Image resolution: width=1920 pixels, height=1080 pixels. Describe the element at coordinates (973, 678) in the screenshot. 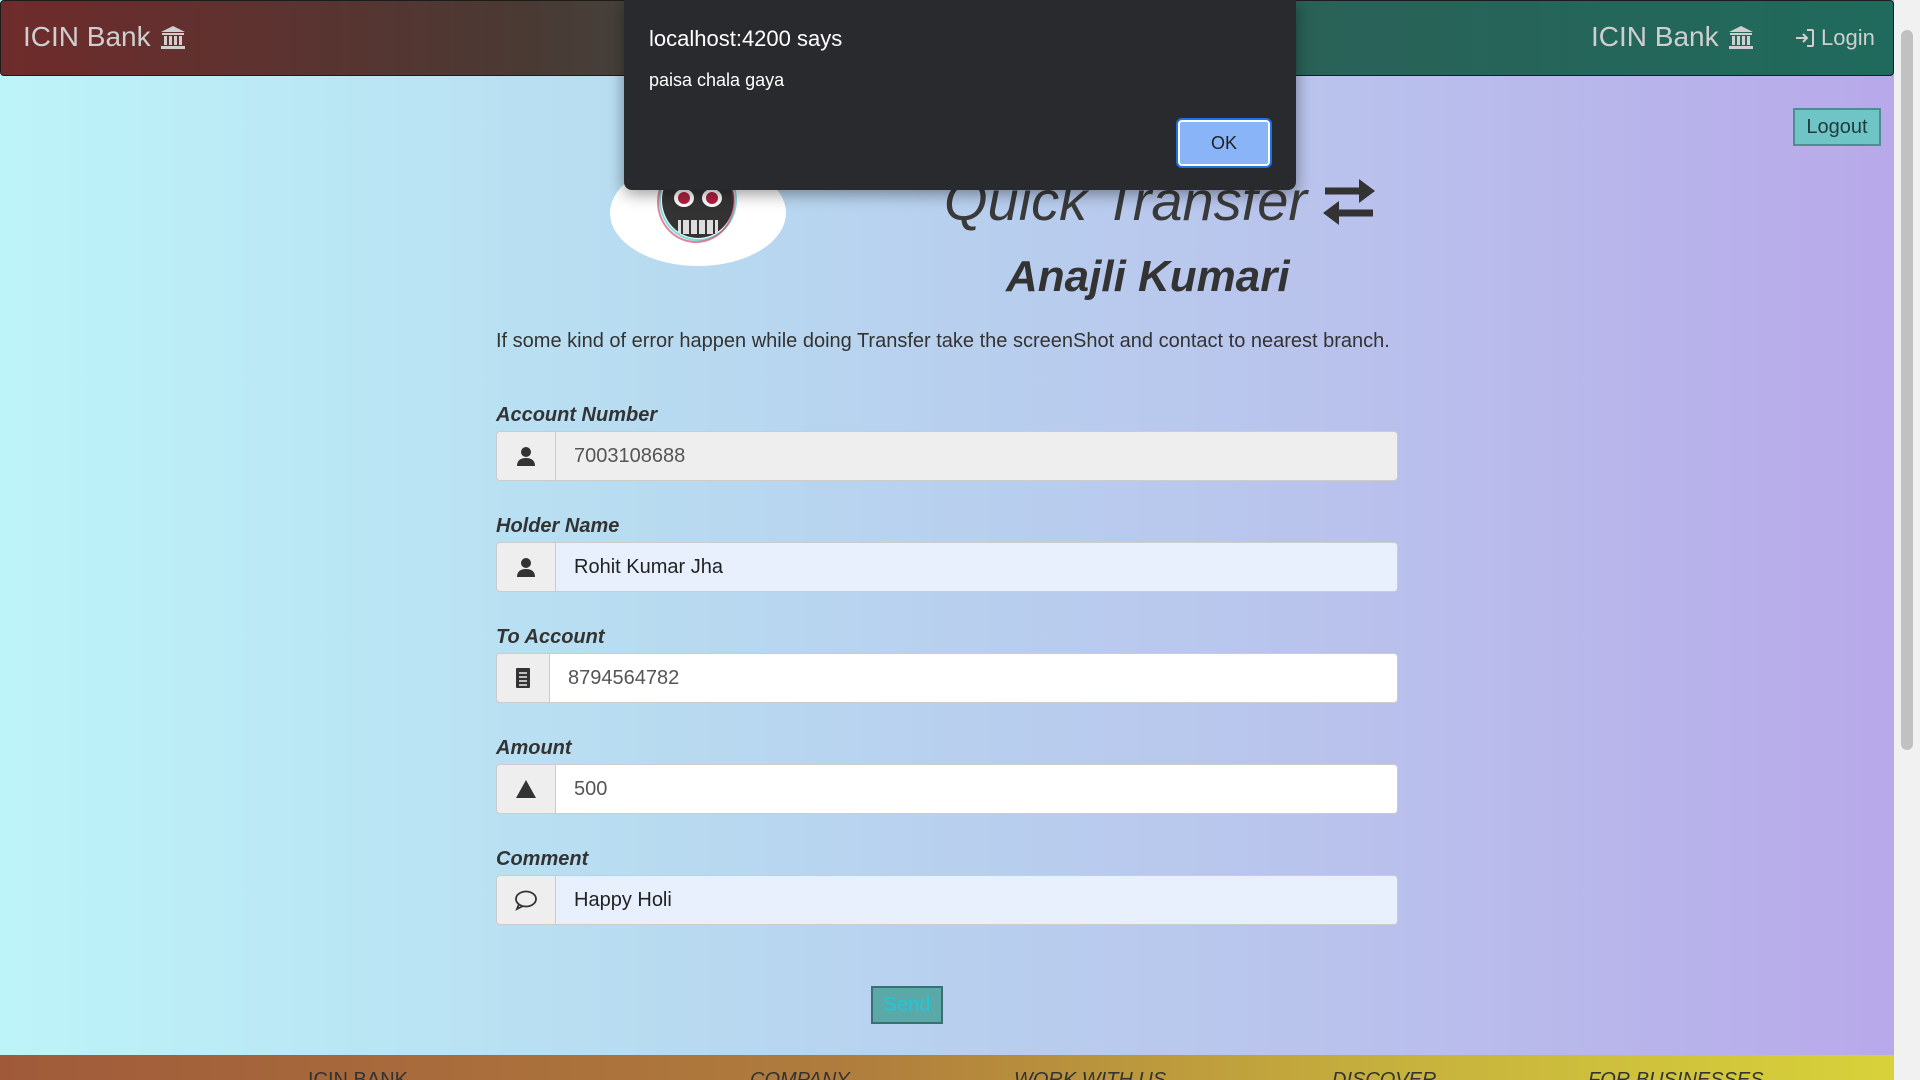

I see `to-account-input` at that location.